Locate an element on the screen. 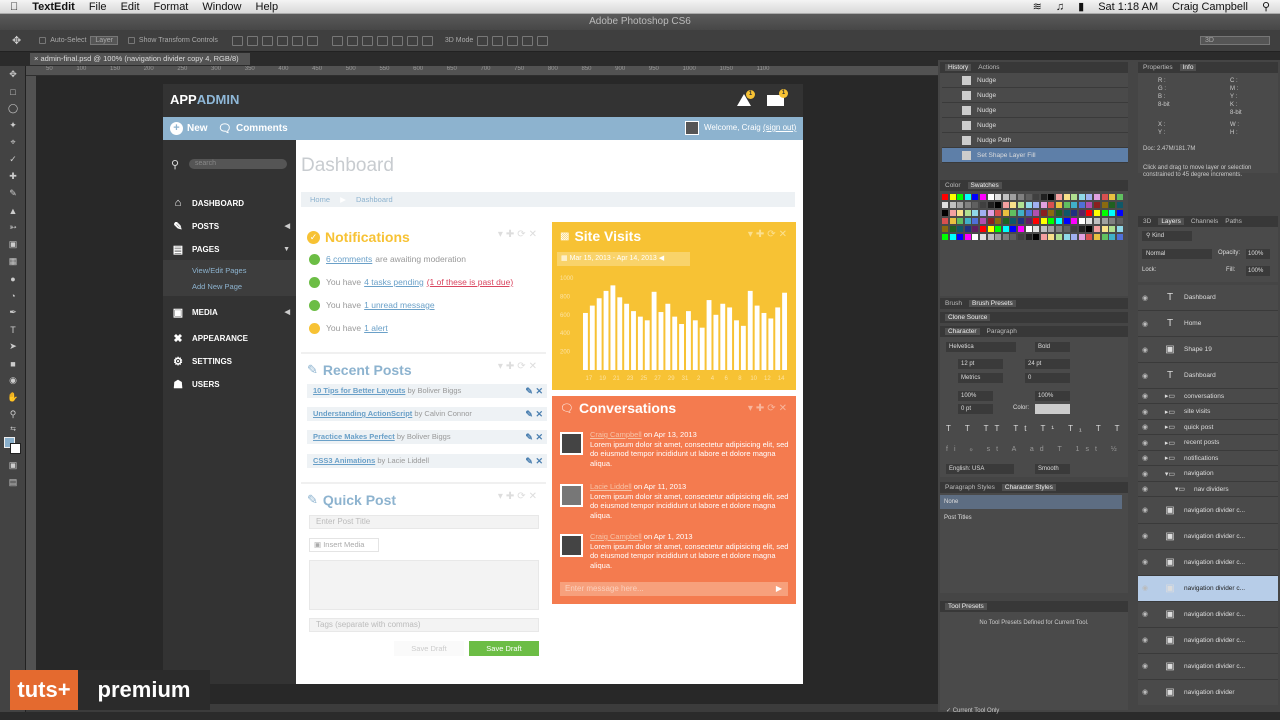 The width and height of the screenshot is (1280, 720). background-color is located at coordinates (15, 448).